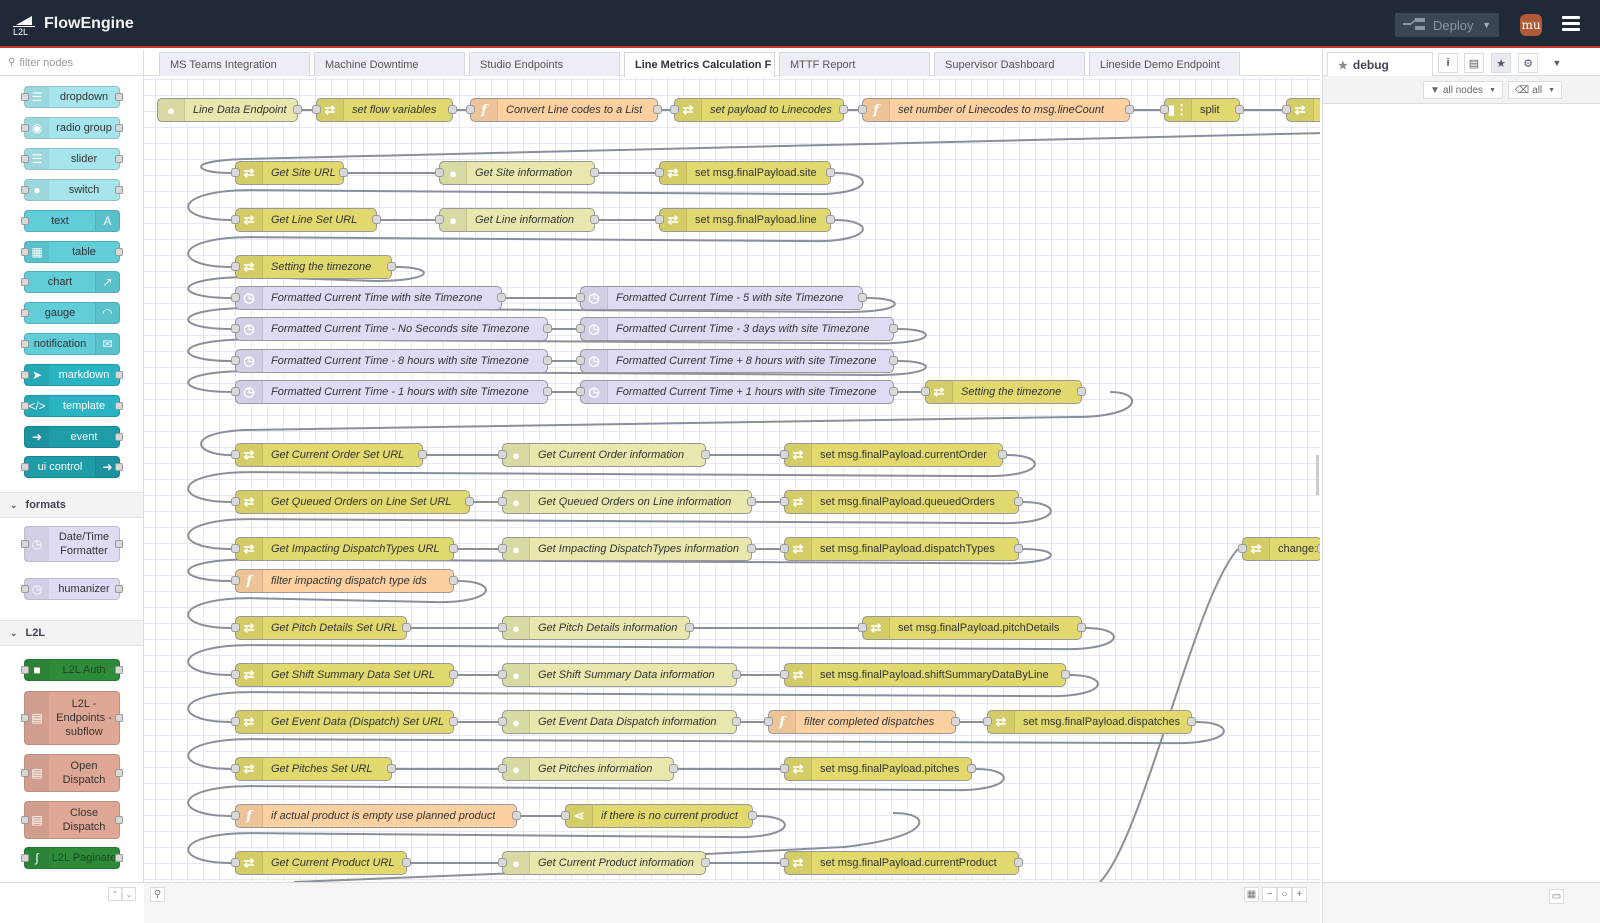  What do you see at coordinates (72, 128) in the screenshot?
I see `palette-node-radio-group: ◉ radio group` at bounding box center [72, 128].